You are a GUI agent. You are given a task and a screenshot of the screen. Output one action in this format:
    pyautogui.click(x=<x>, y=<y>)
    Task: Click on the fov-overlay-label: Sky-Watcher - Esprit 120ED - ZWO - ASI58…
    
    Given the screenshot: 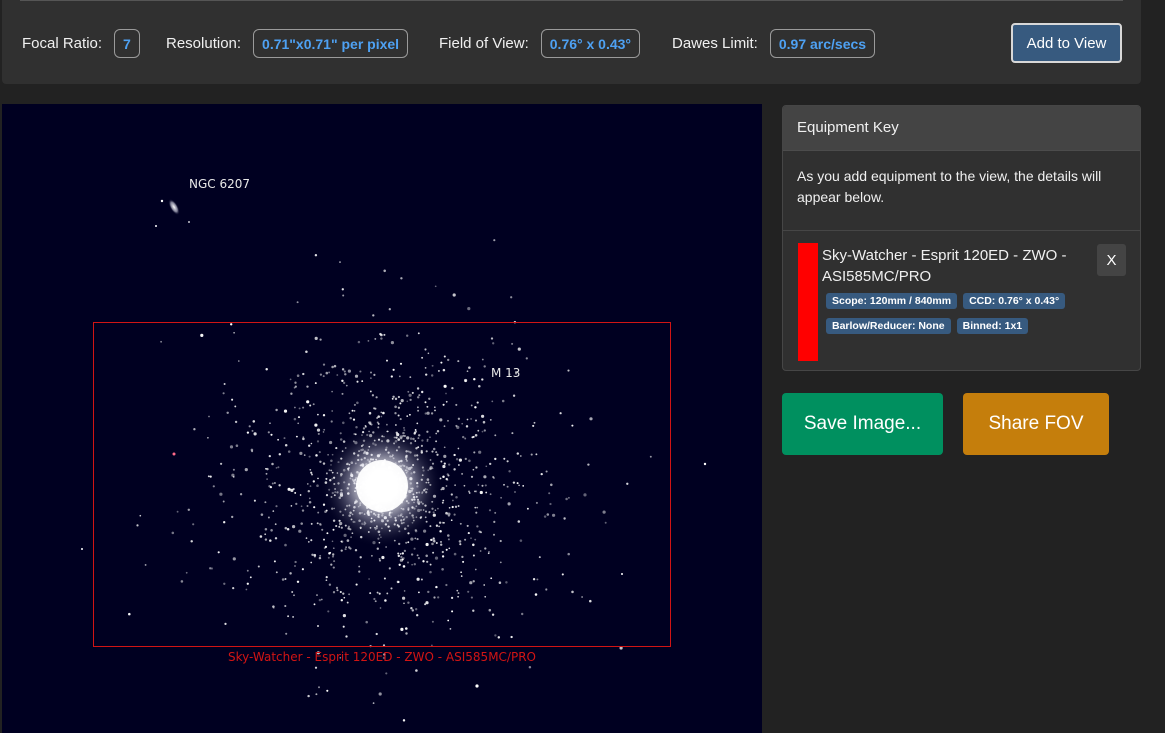 What is the action you would take?
    pyautogui.click(x=382, y=657)
    